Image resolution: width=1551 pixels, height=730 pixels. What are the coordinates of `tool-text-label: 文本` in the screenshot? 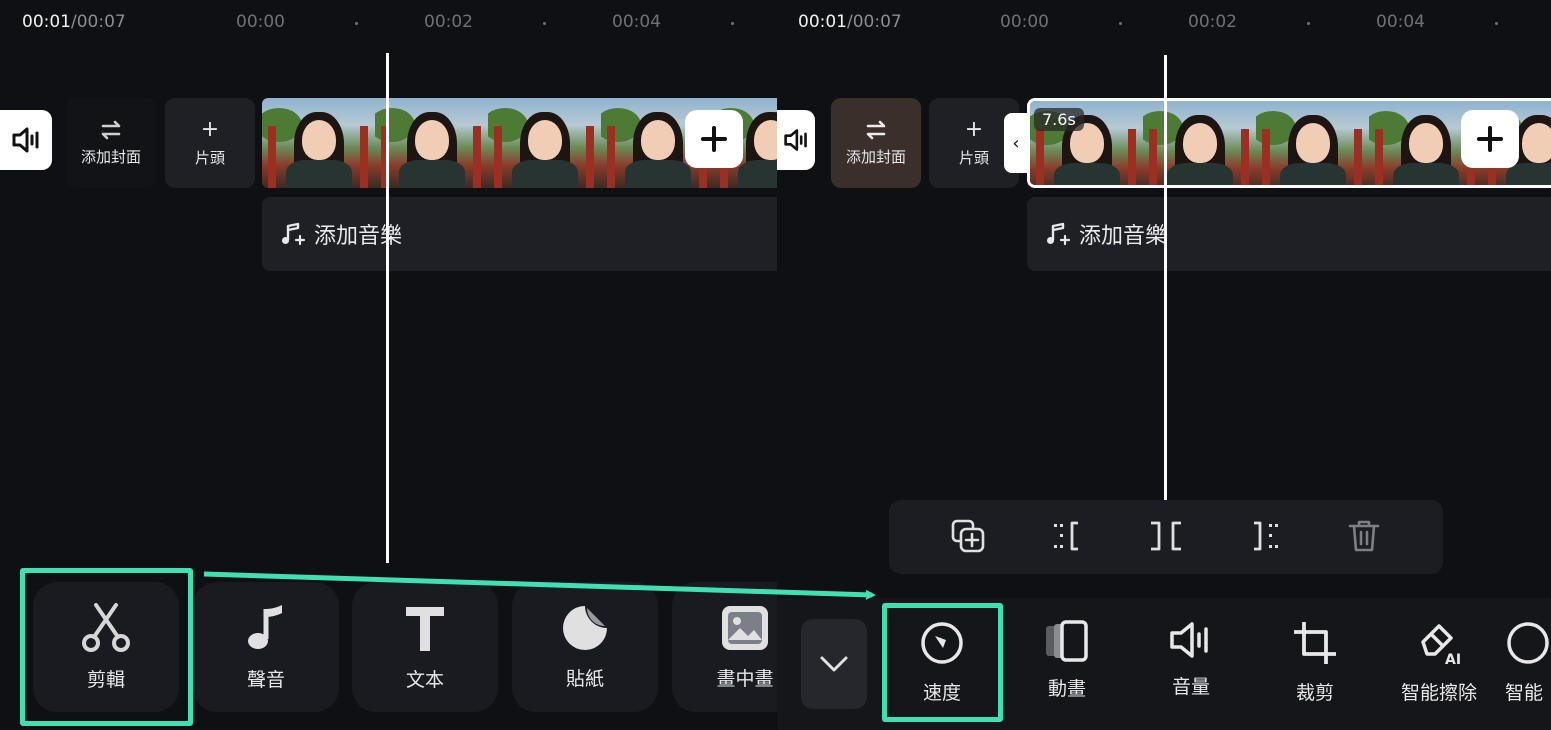 It's located at (424, 679).